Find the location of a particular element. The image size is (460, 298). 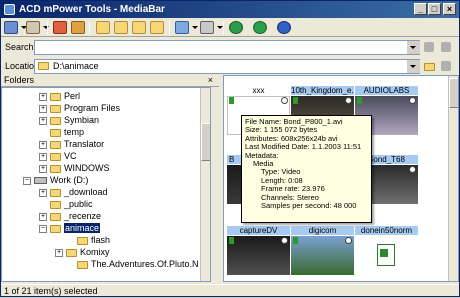

search-row: Search is located at coordinates (230, 48).